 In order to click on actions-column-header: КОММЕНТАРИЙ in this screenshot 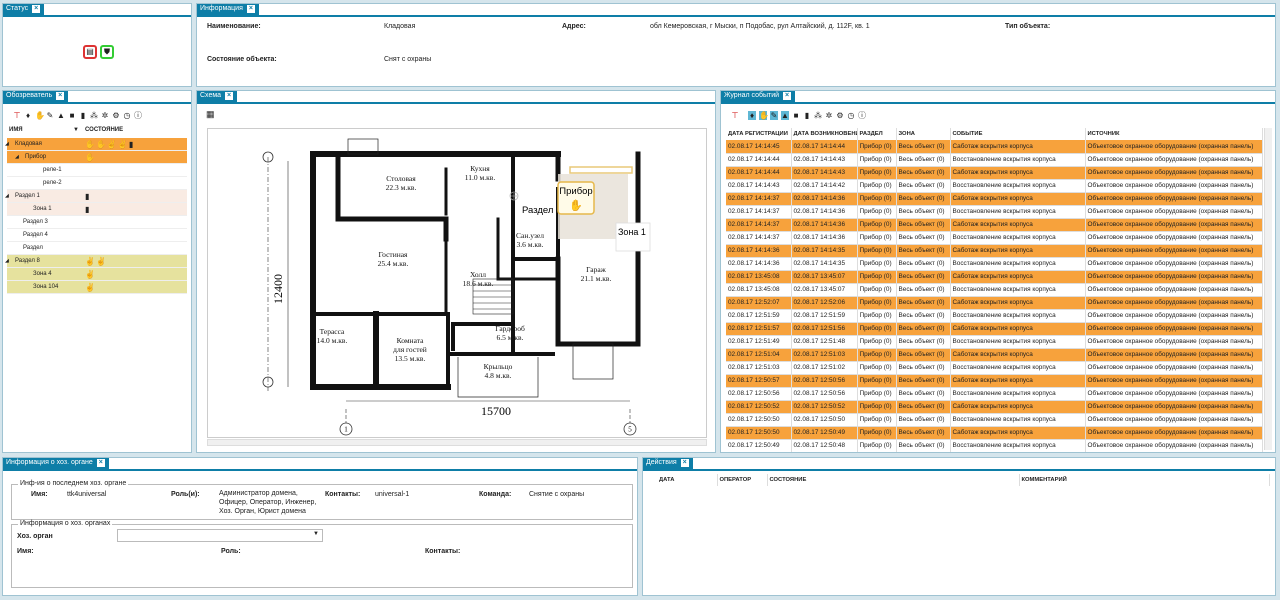, I will do `click(1144, 480)`.